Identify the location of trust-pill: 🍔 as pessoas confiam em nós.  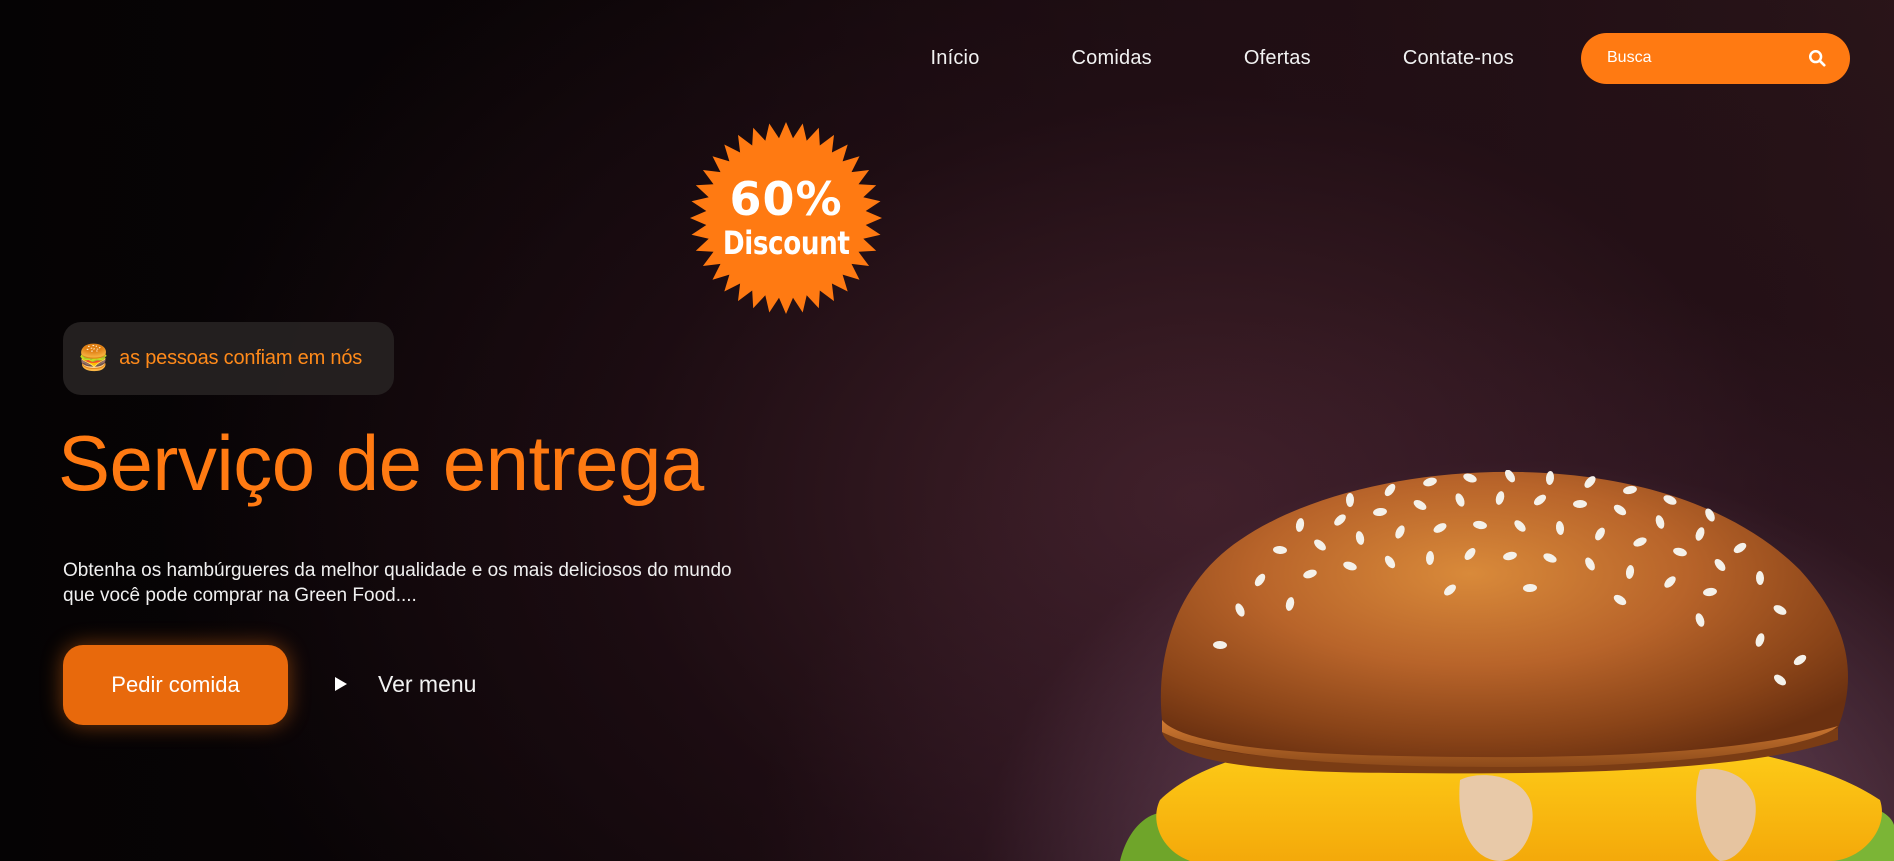
(228, 358).